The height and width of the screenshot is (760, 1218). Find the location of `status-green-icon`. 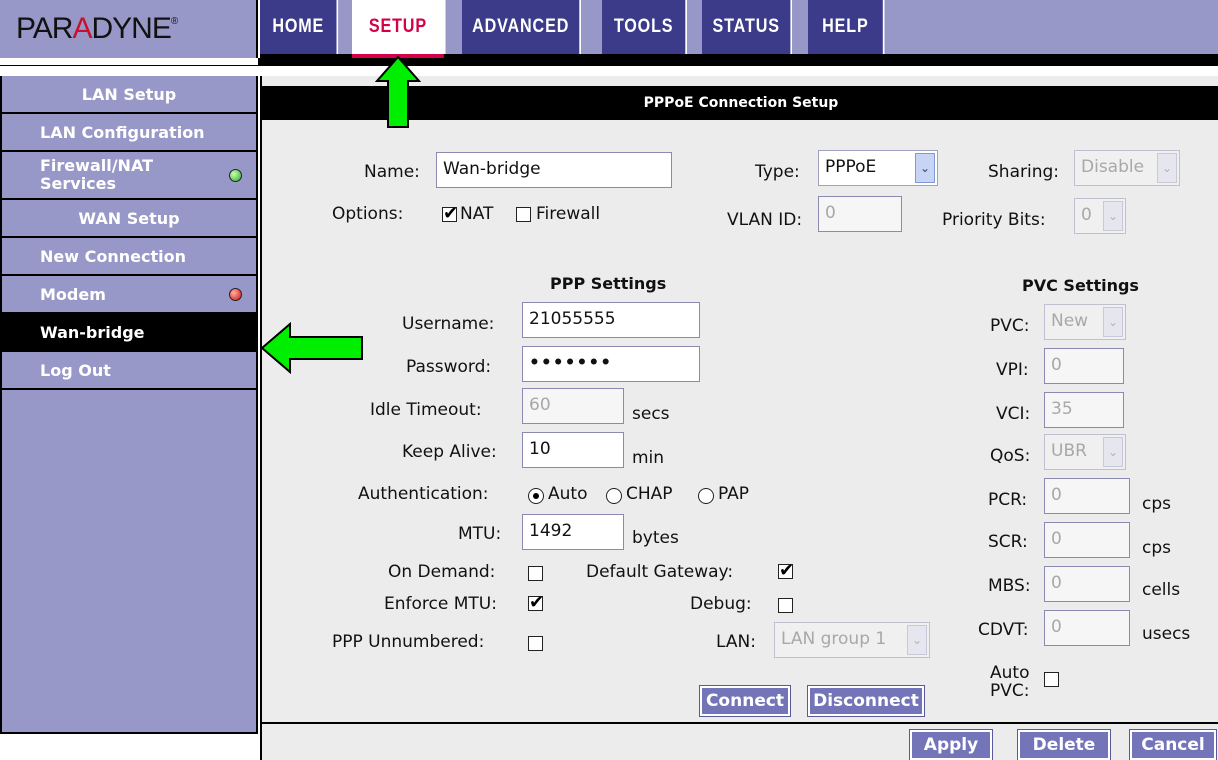

status-green-icon is located at coordinates (235, 175).